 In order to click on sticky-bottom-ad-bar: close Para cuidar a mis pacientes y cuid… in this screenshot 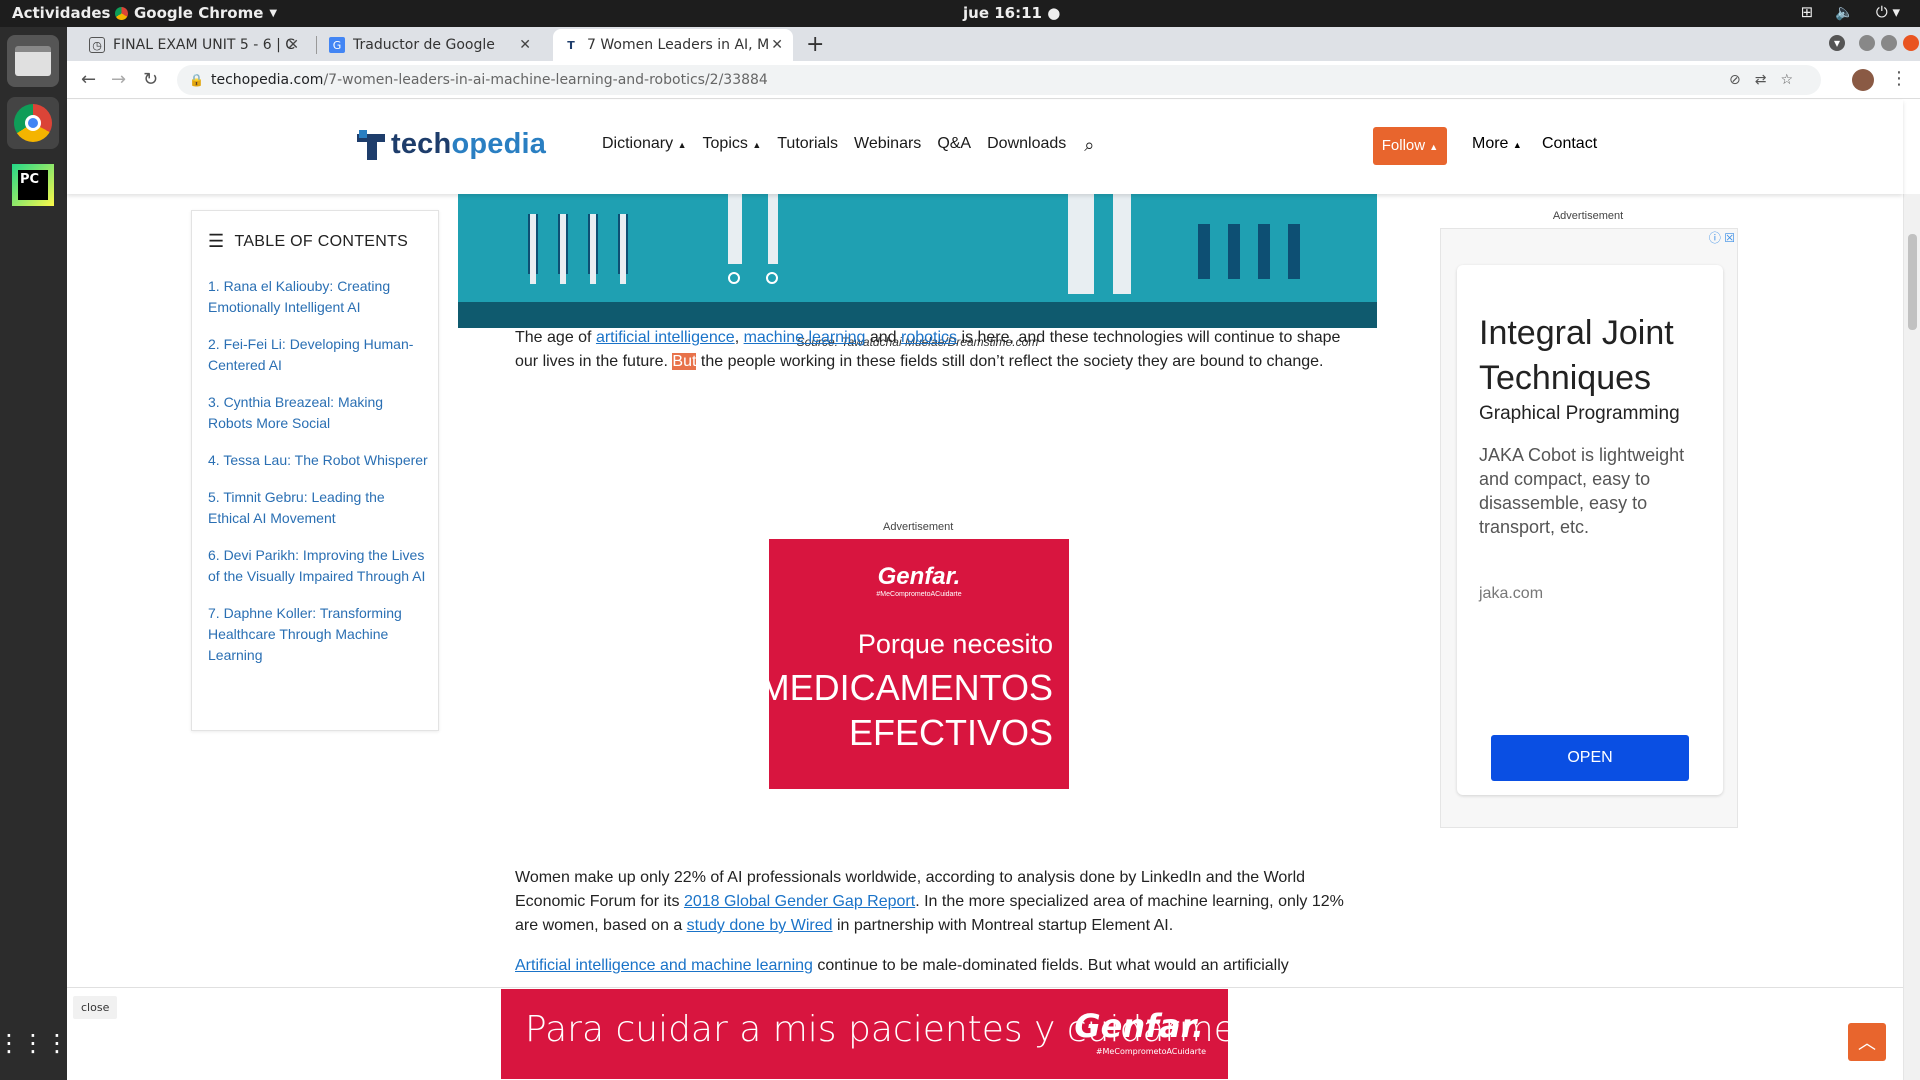, I will do `click(985, 1033)`.